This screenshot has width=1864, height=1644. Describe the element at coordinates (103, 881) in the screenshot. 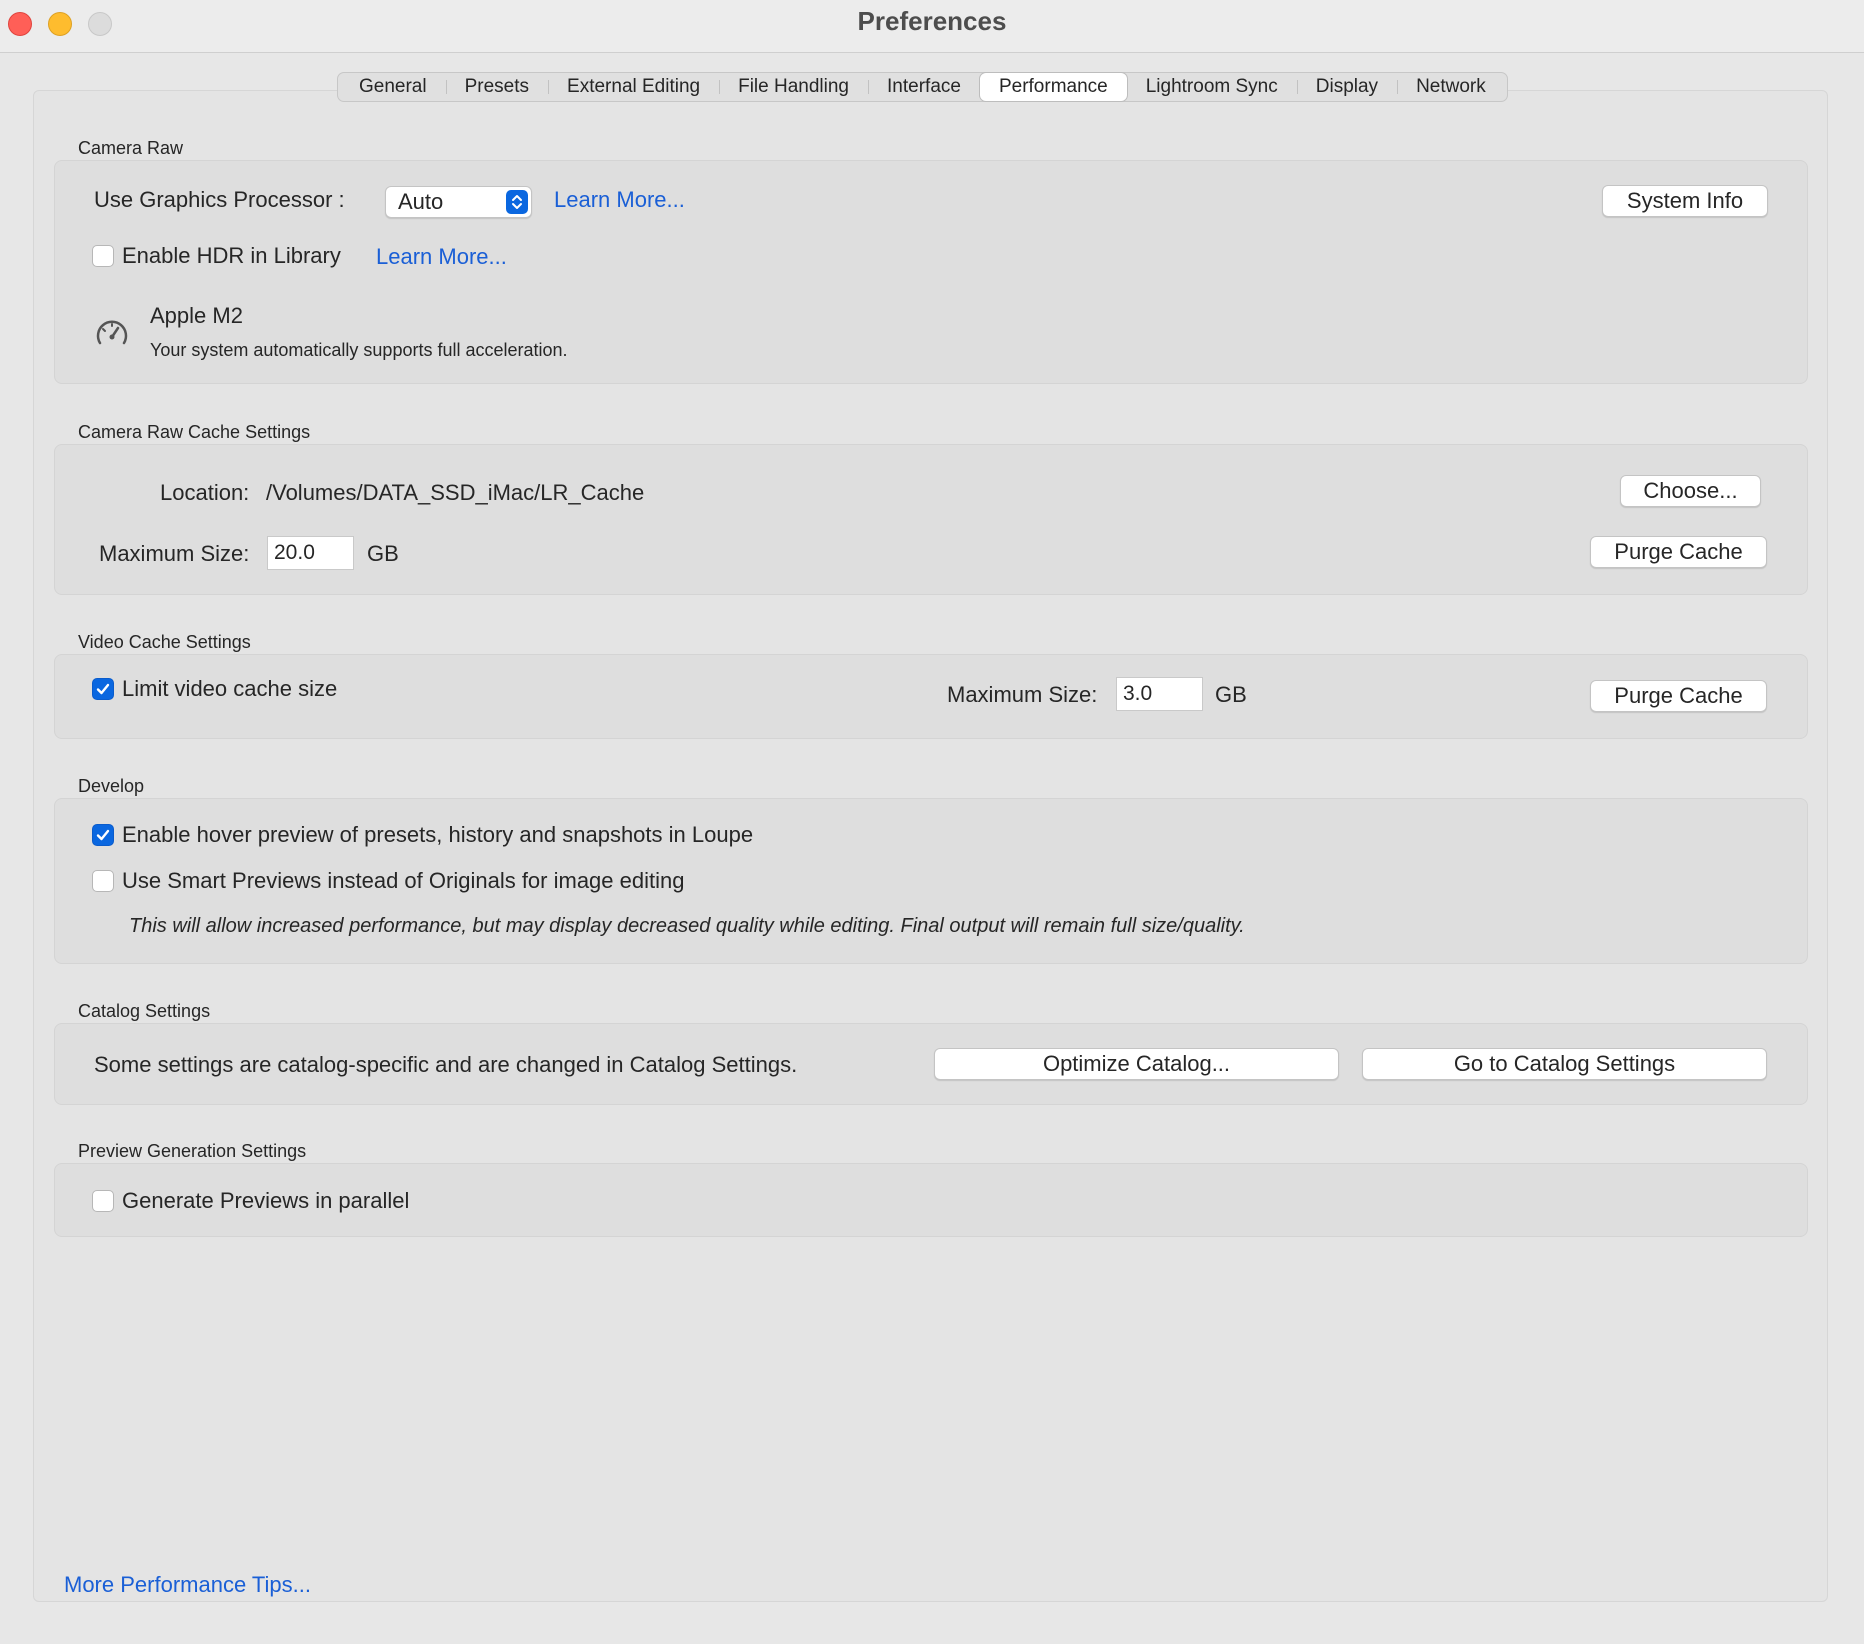

I see `smart-previews-checkbox` at that location.